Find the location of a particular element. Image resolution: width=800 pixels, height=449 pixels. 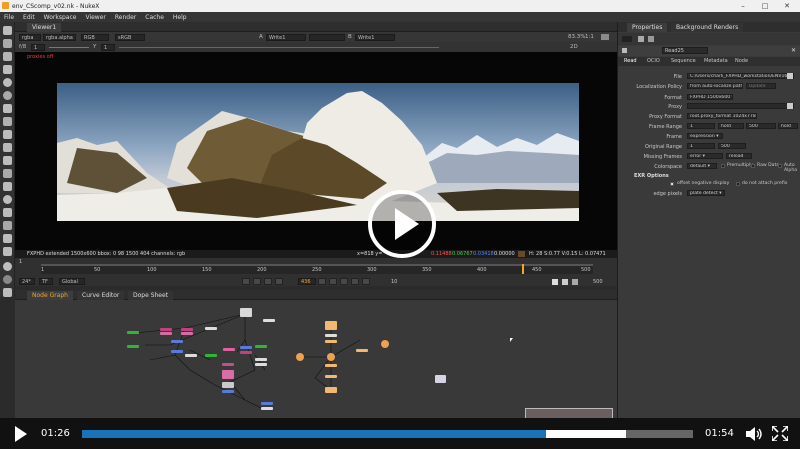

color-tool-icon is located at coordinates (7, 82).